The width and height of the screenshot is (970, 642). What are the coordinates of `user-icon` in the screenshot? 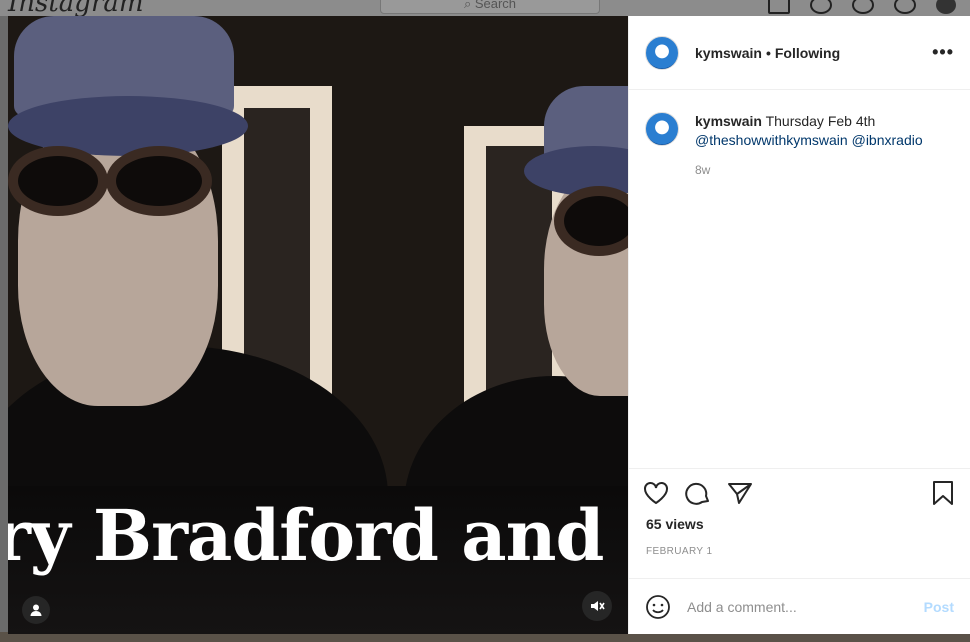 It's located at (36, 610).